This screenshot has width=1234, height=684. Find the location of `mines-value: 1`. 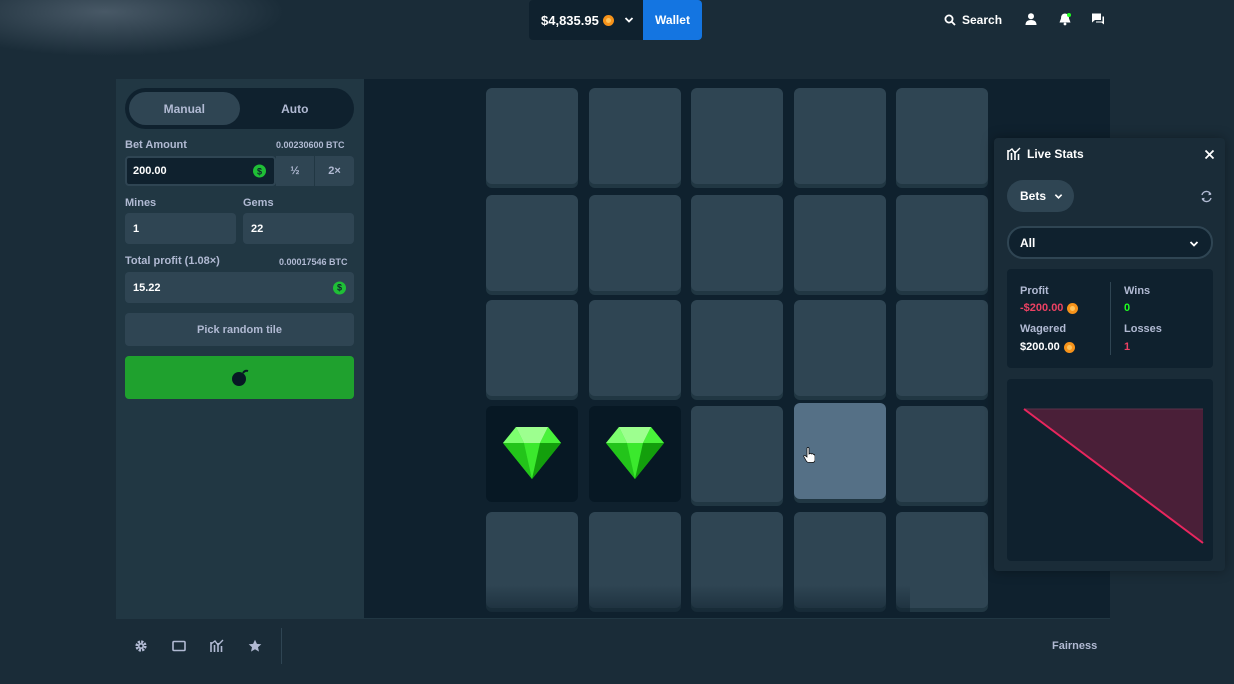

mines-value: 1 is located at coordinates (136, 228).